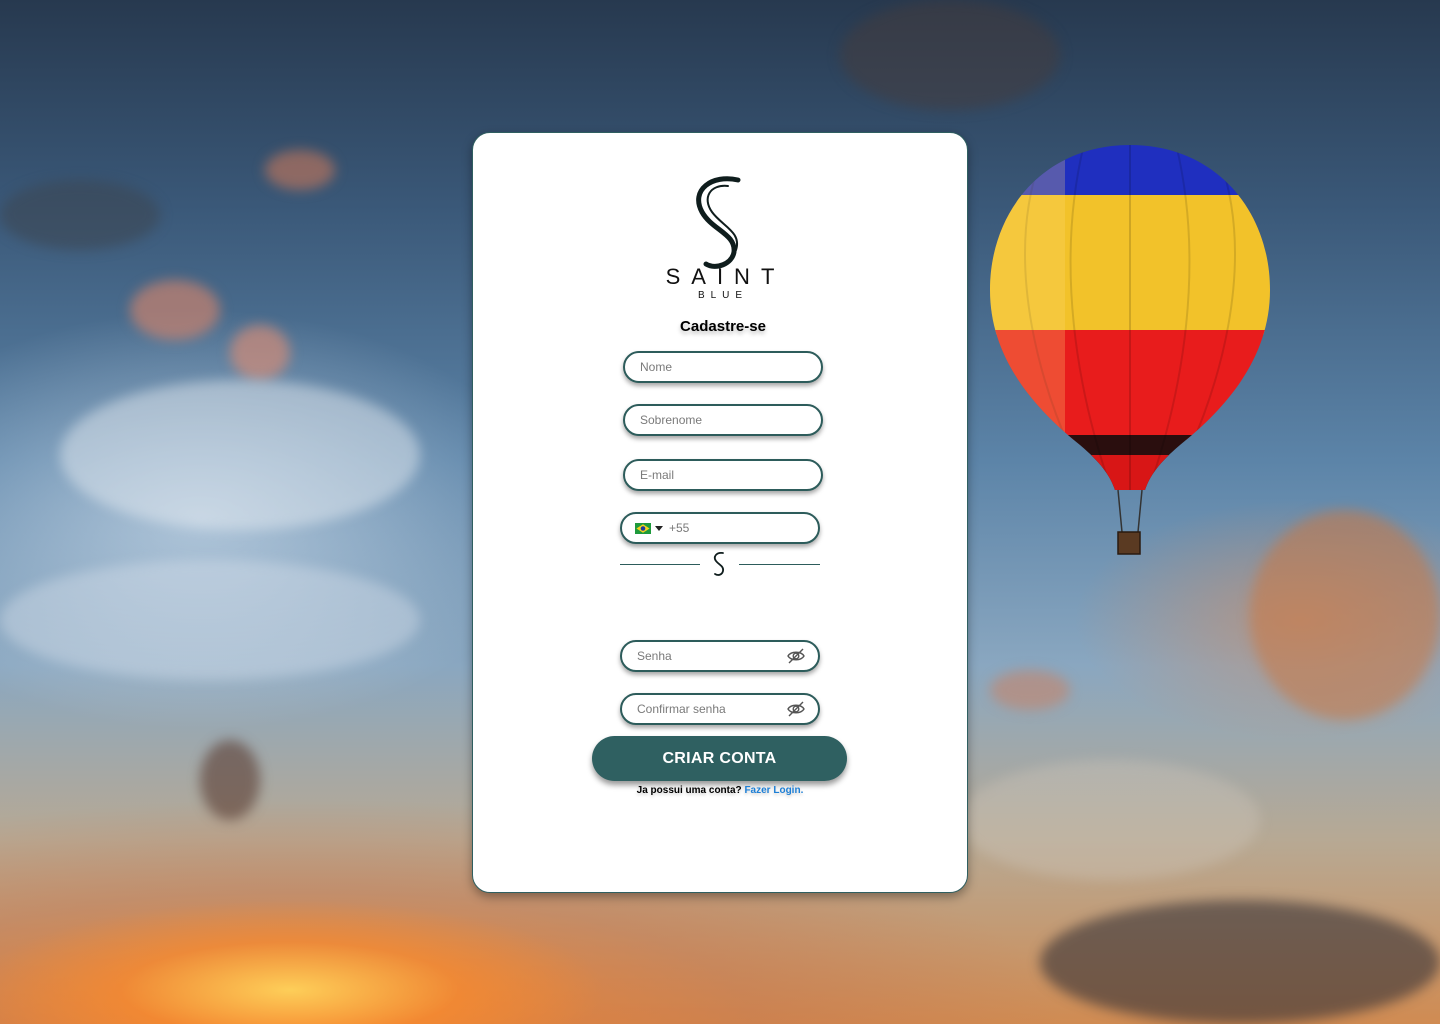 The image size is (1440, 1024). I want to click on first-name-field, so click(723, 367).